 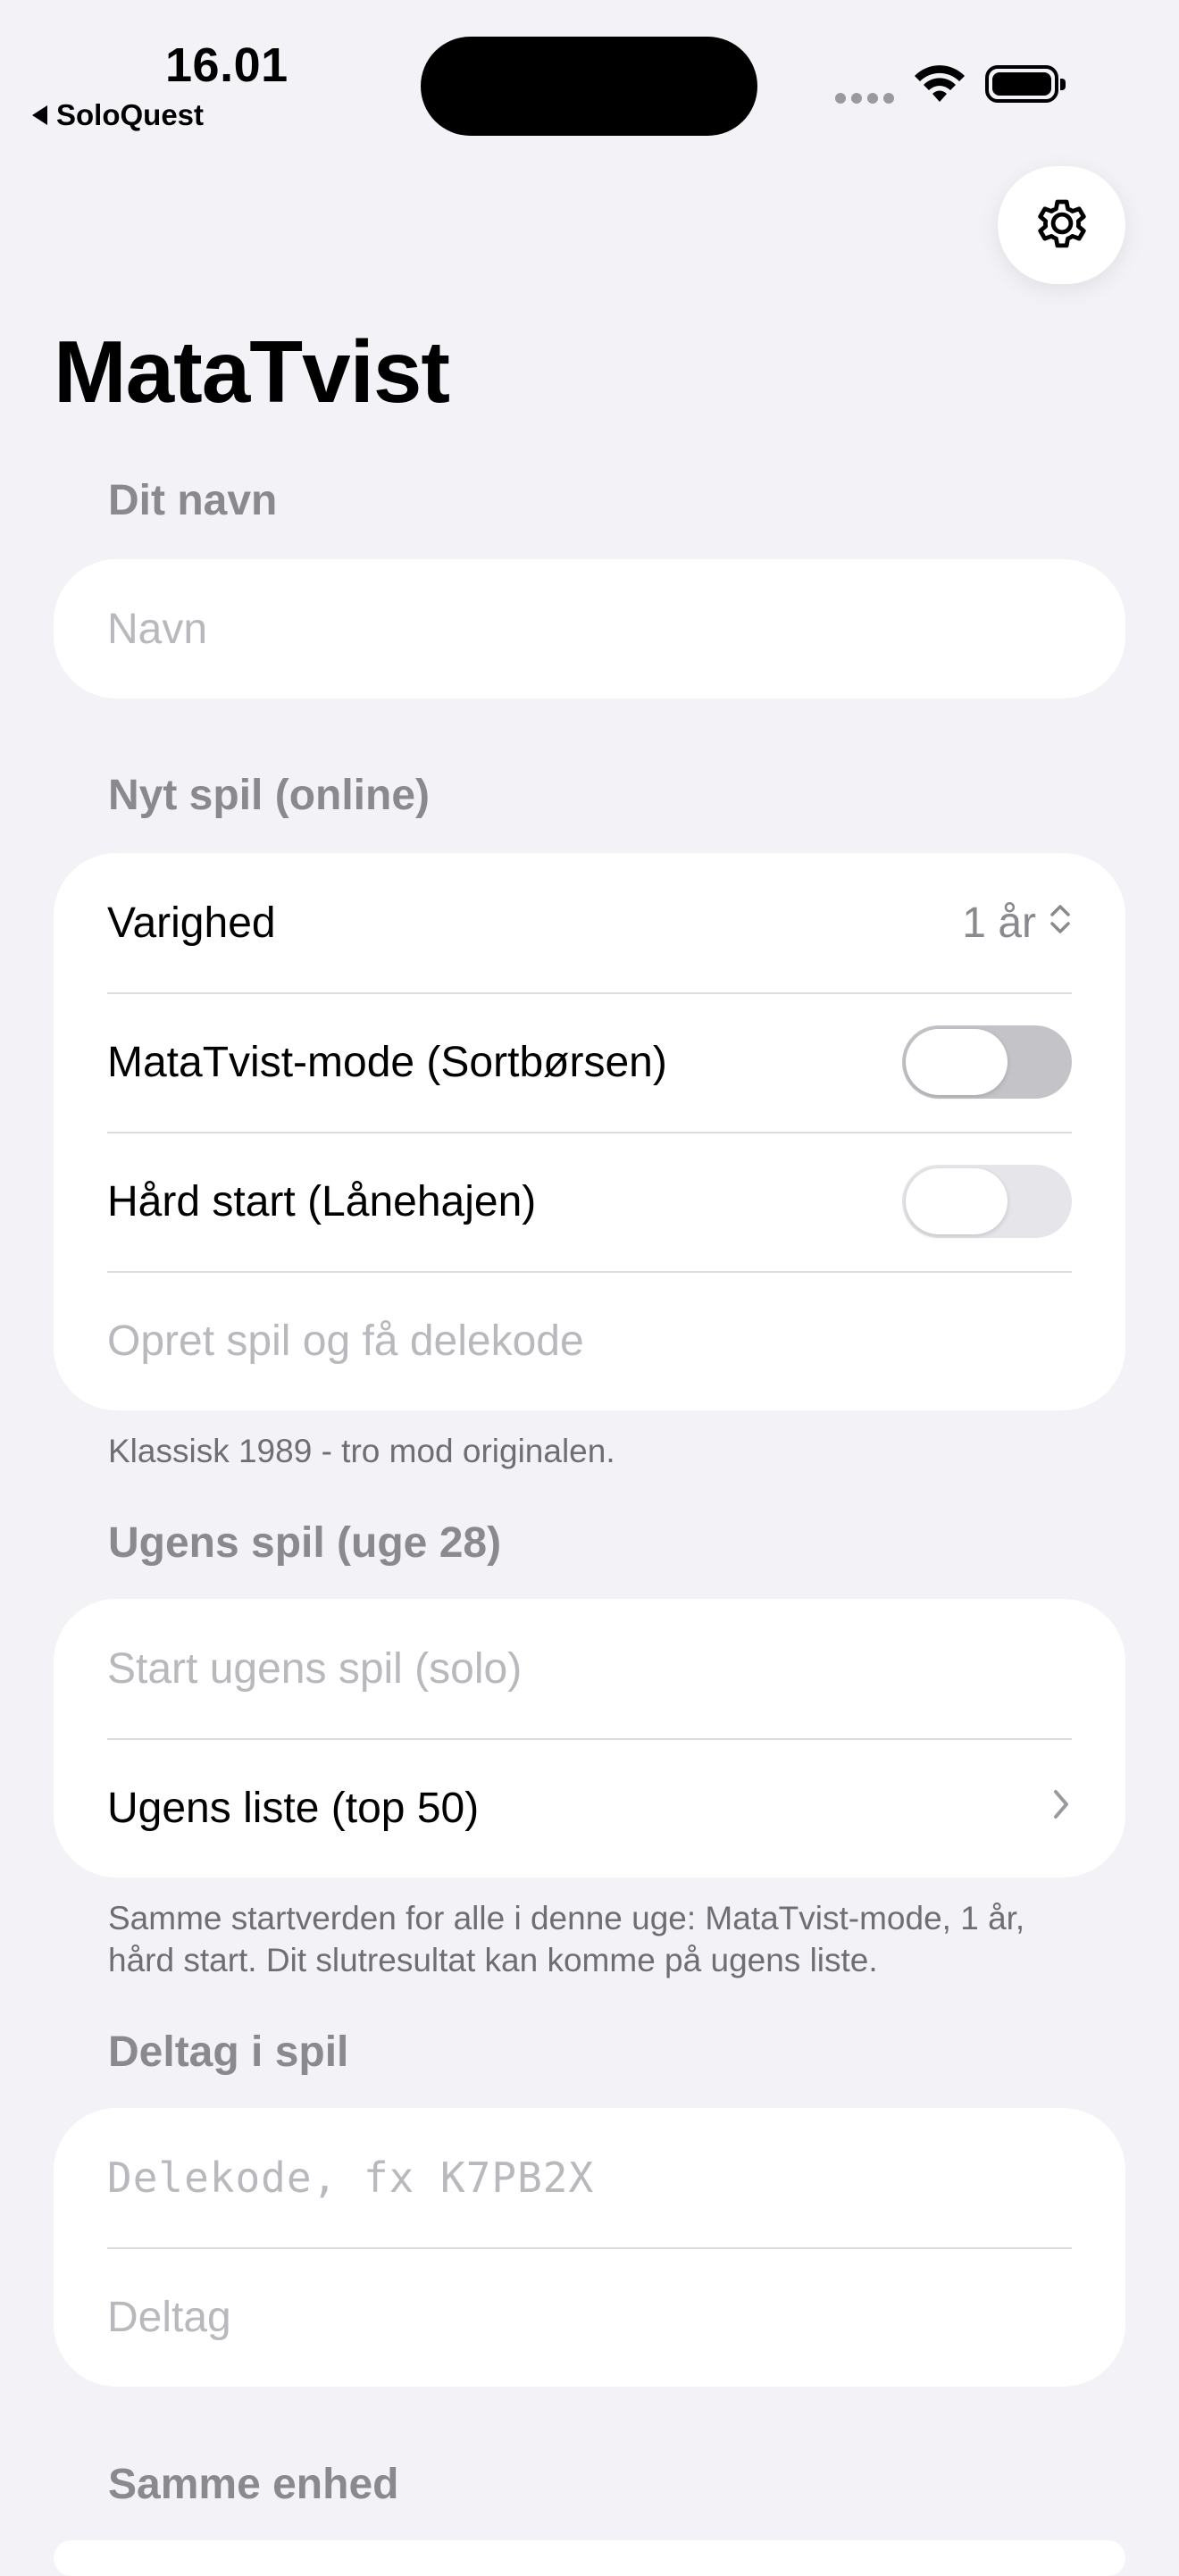 I want to click on back-triangle-icon, so click(x=39, y=115).